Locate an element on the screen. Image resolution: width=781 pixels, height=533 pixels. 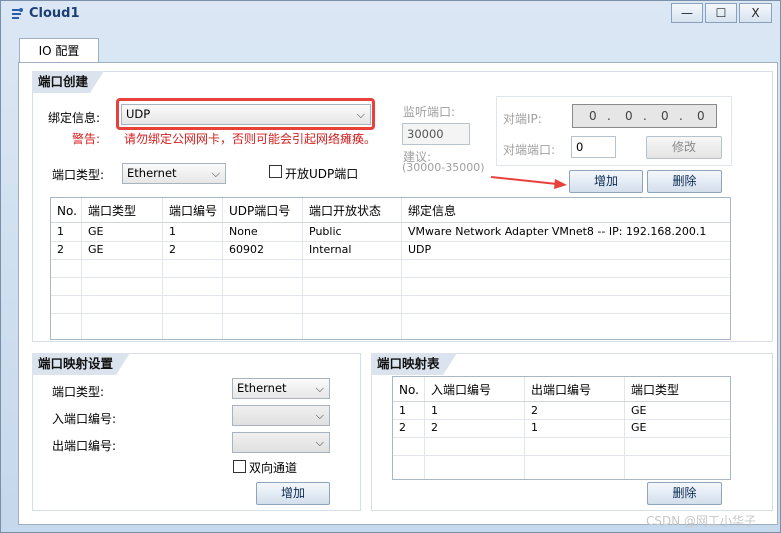
minimize-button: — is located at coordinates (687, 13).